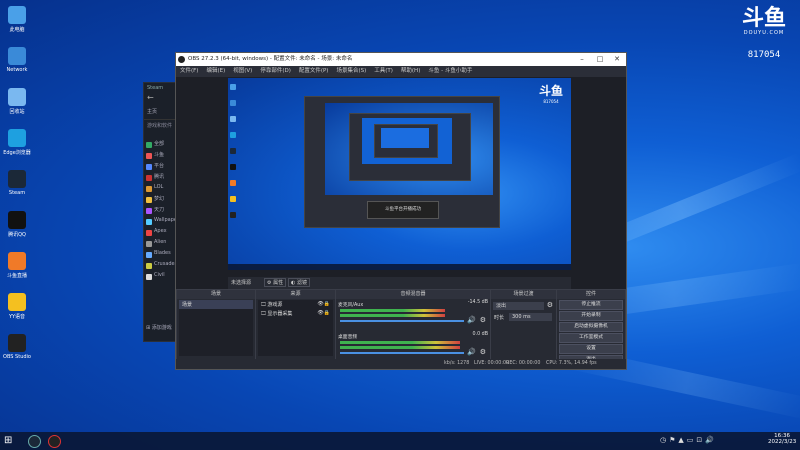  I want to click on steam-item-label: Apex, so click(160, 231).